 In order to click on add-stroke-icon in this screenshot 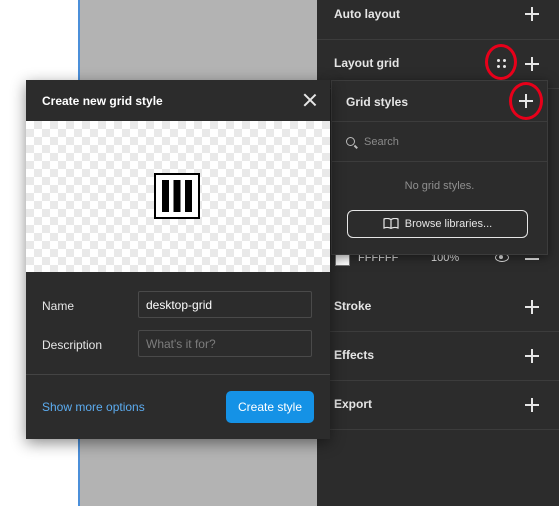, I will do `click(532, 307)`.